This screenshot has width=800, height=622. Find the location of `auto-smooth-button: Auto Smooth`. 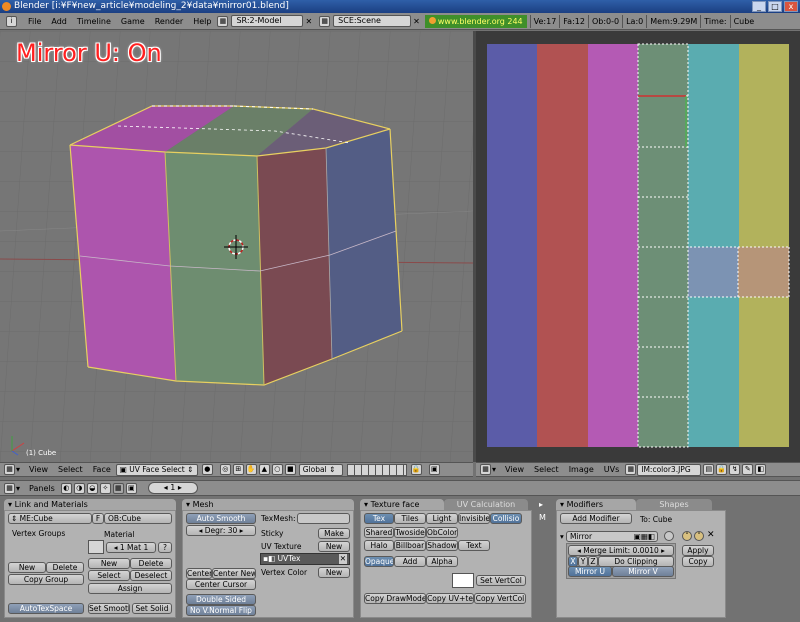

auto-smooth-button: Auto Smooth is located at coordinates (221, 518).